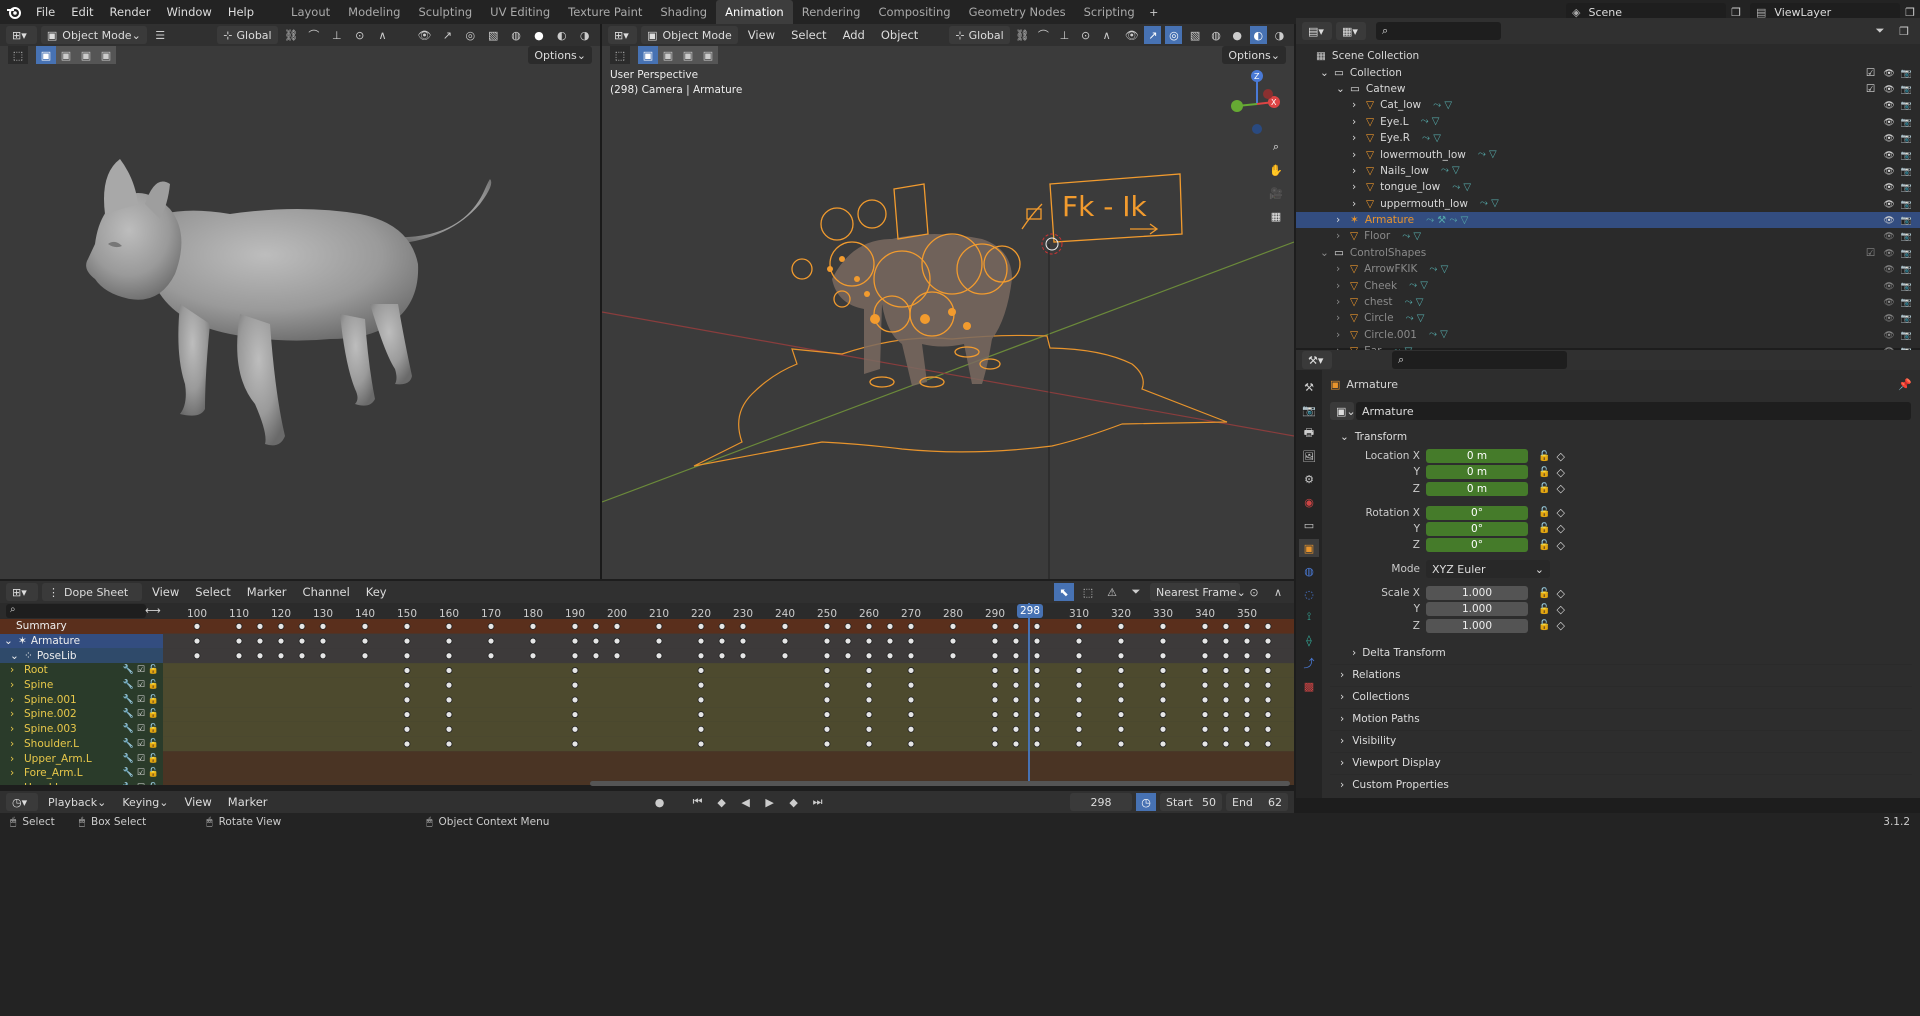 This screenshot has height=1016, width=1920. Describe the element at coordinates (940, 783) in the screenshot. I see `horizontal-scrollbar` at that location.